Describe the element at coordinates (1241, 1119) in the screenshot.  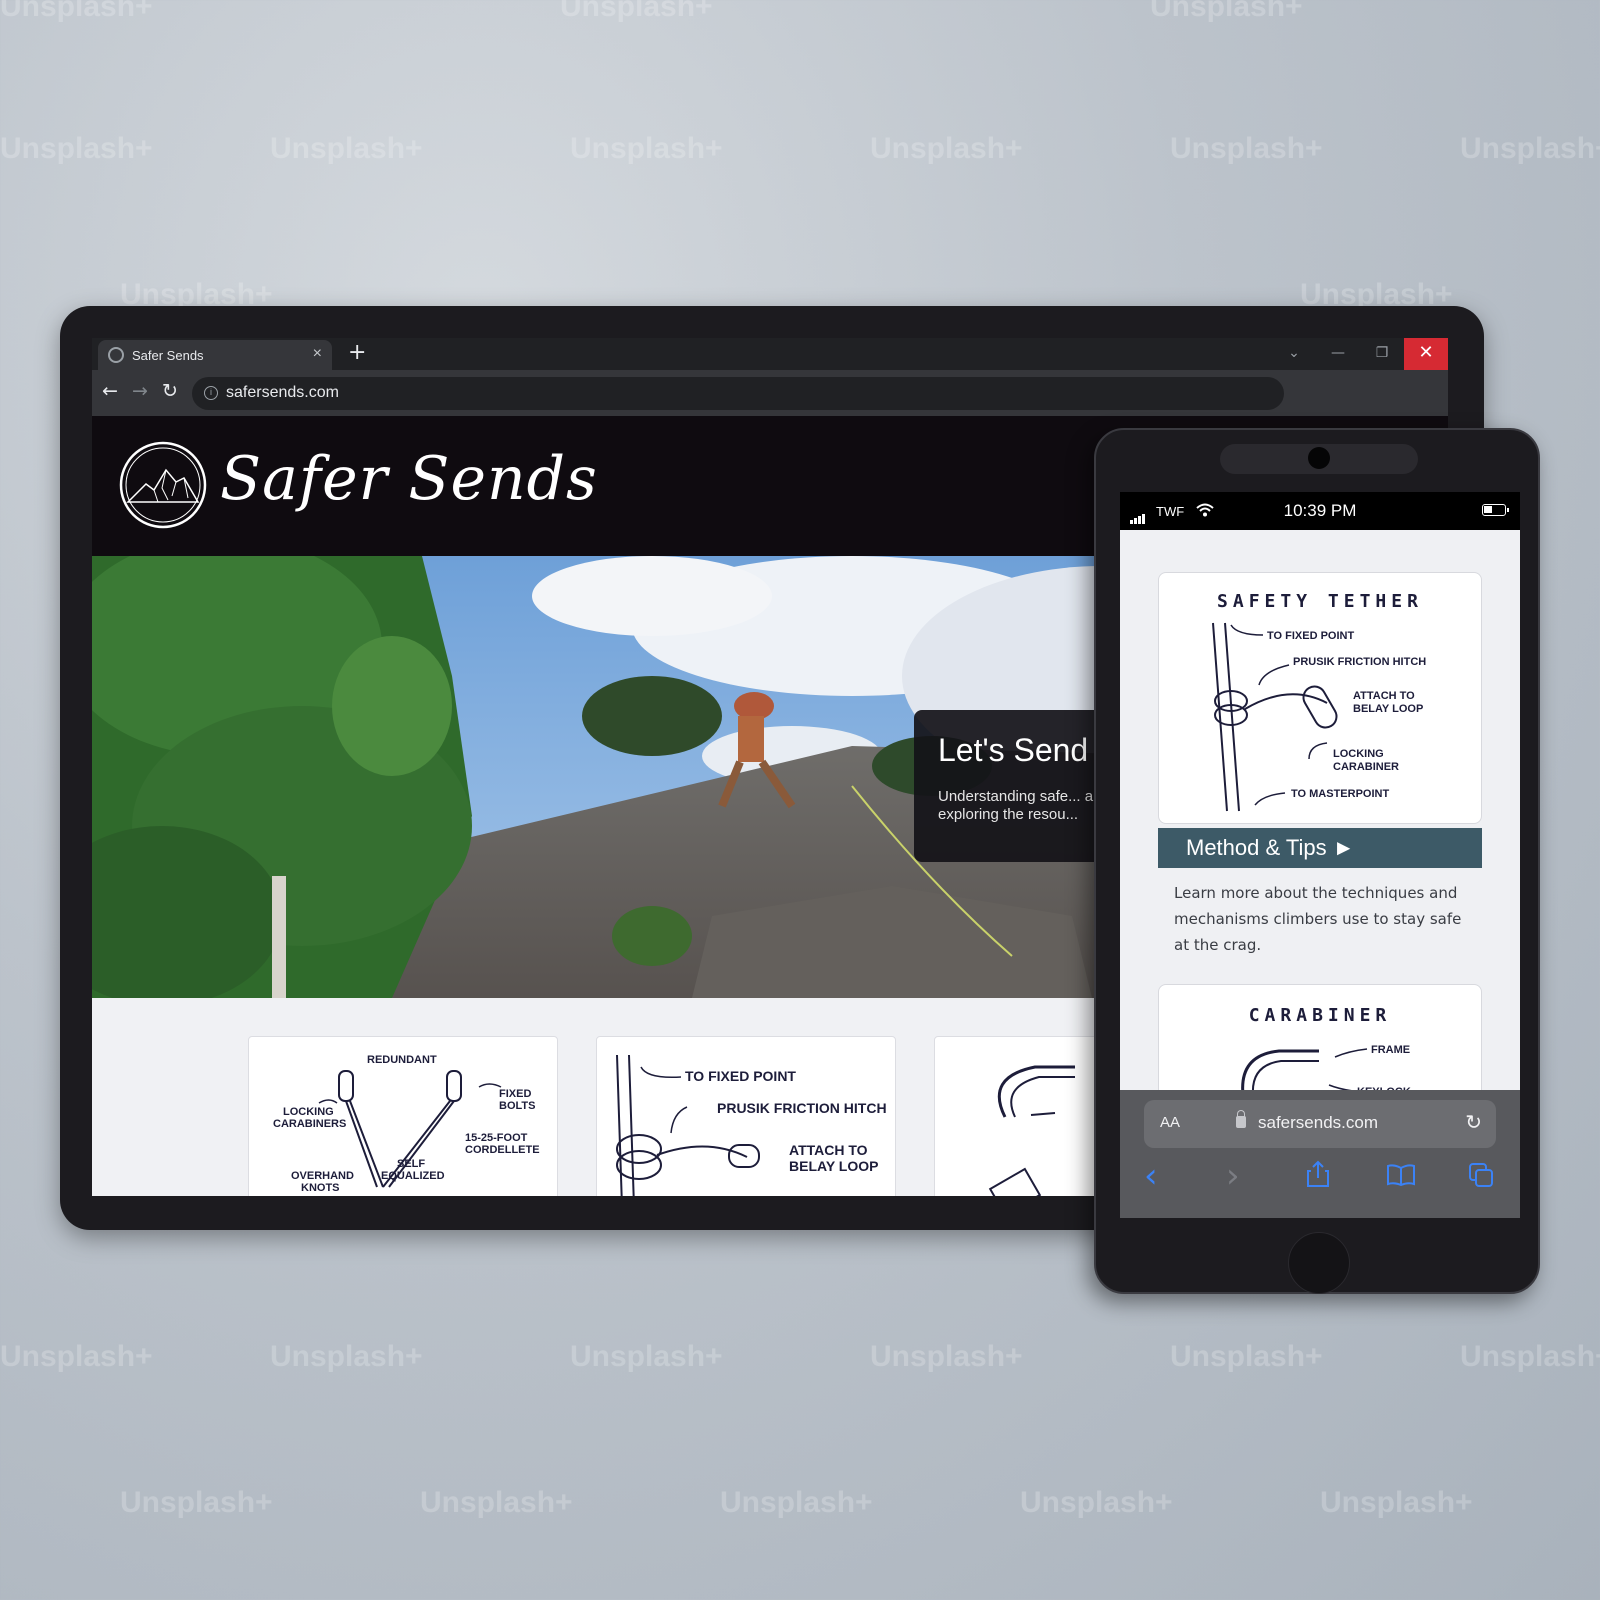
I see `lock-icon` at that location.